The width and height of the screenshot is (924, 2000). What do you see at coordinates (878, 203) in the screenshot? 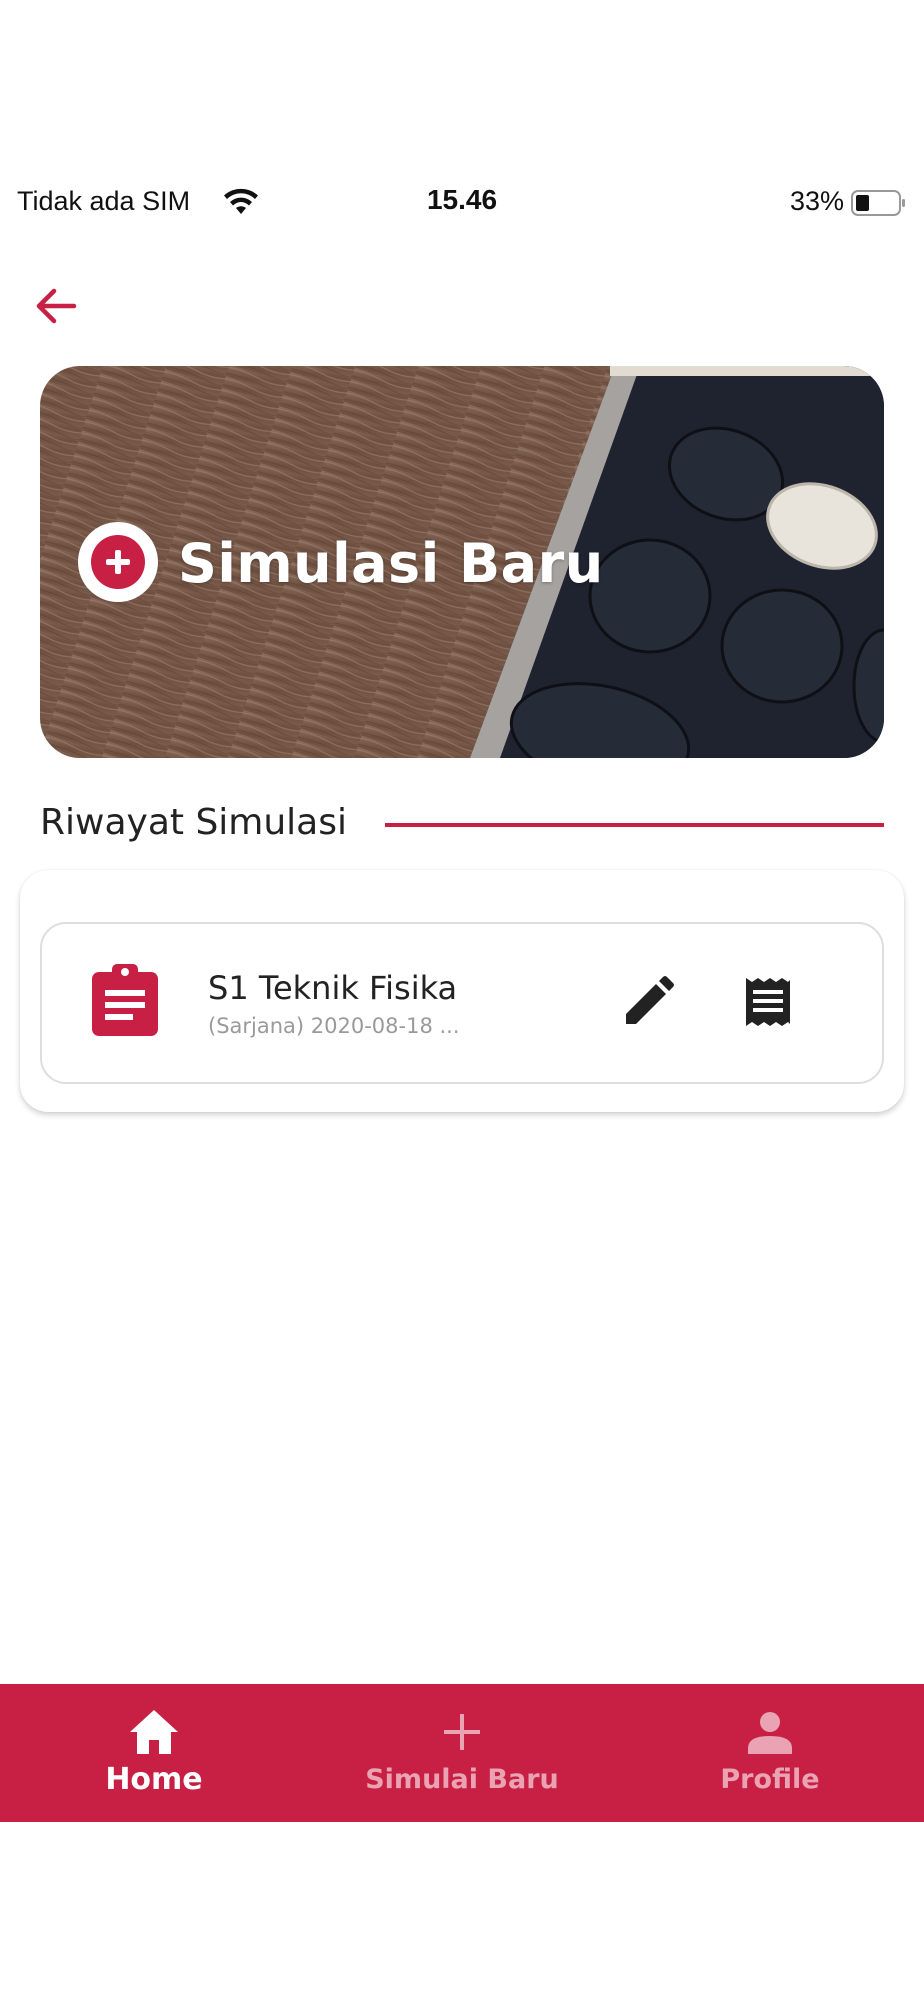
I see `battery-icon` at bounding box center [878, 203].